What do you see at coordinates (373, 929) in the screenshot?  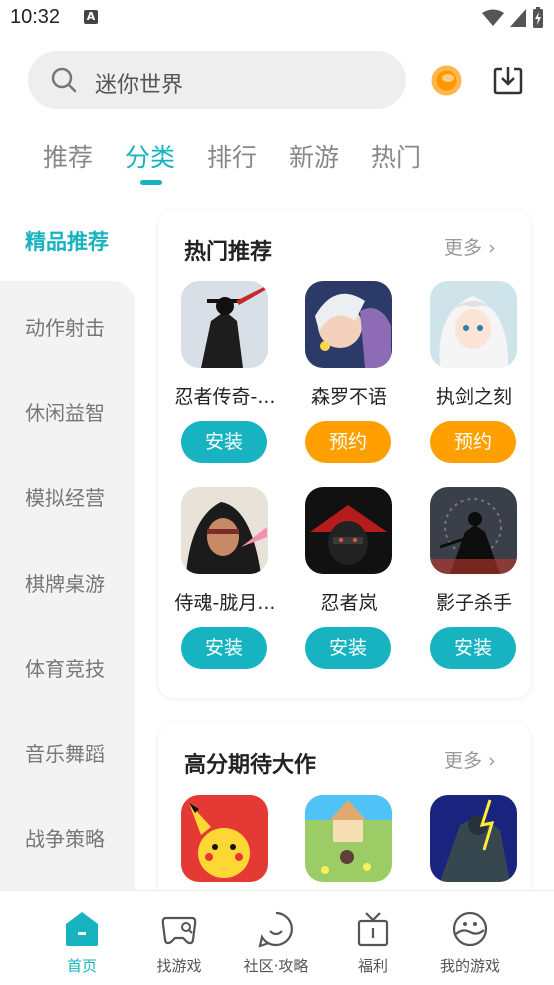 I see `gift-icon` at bounding box center [373, 929].